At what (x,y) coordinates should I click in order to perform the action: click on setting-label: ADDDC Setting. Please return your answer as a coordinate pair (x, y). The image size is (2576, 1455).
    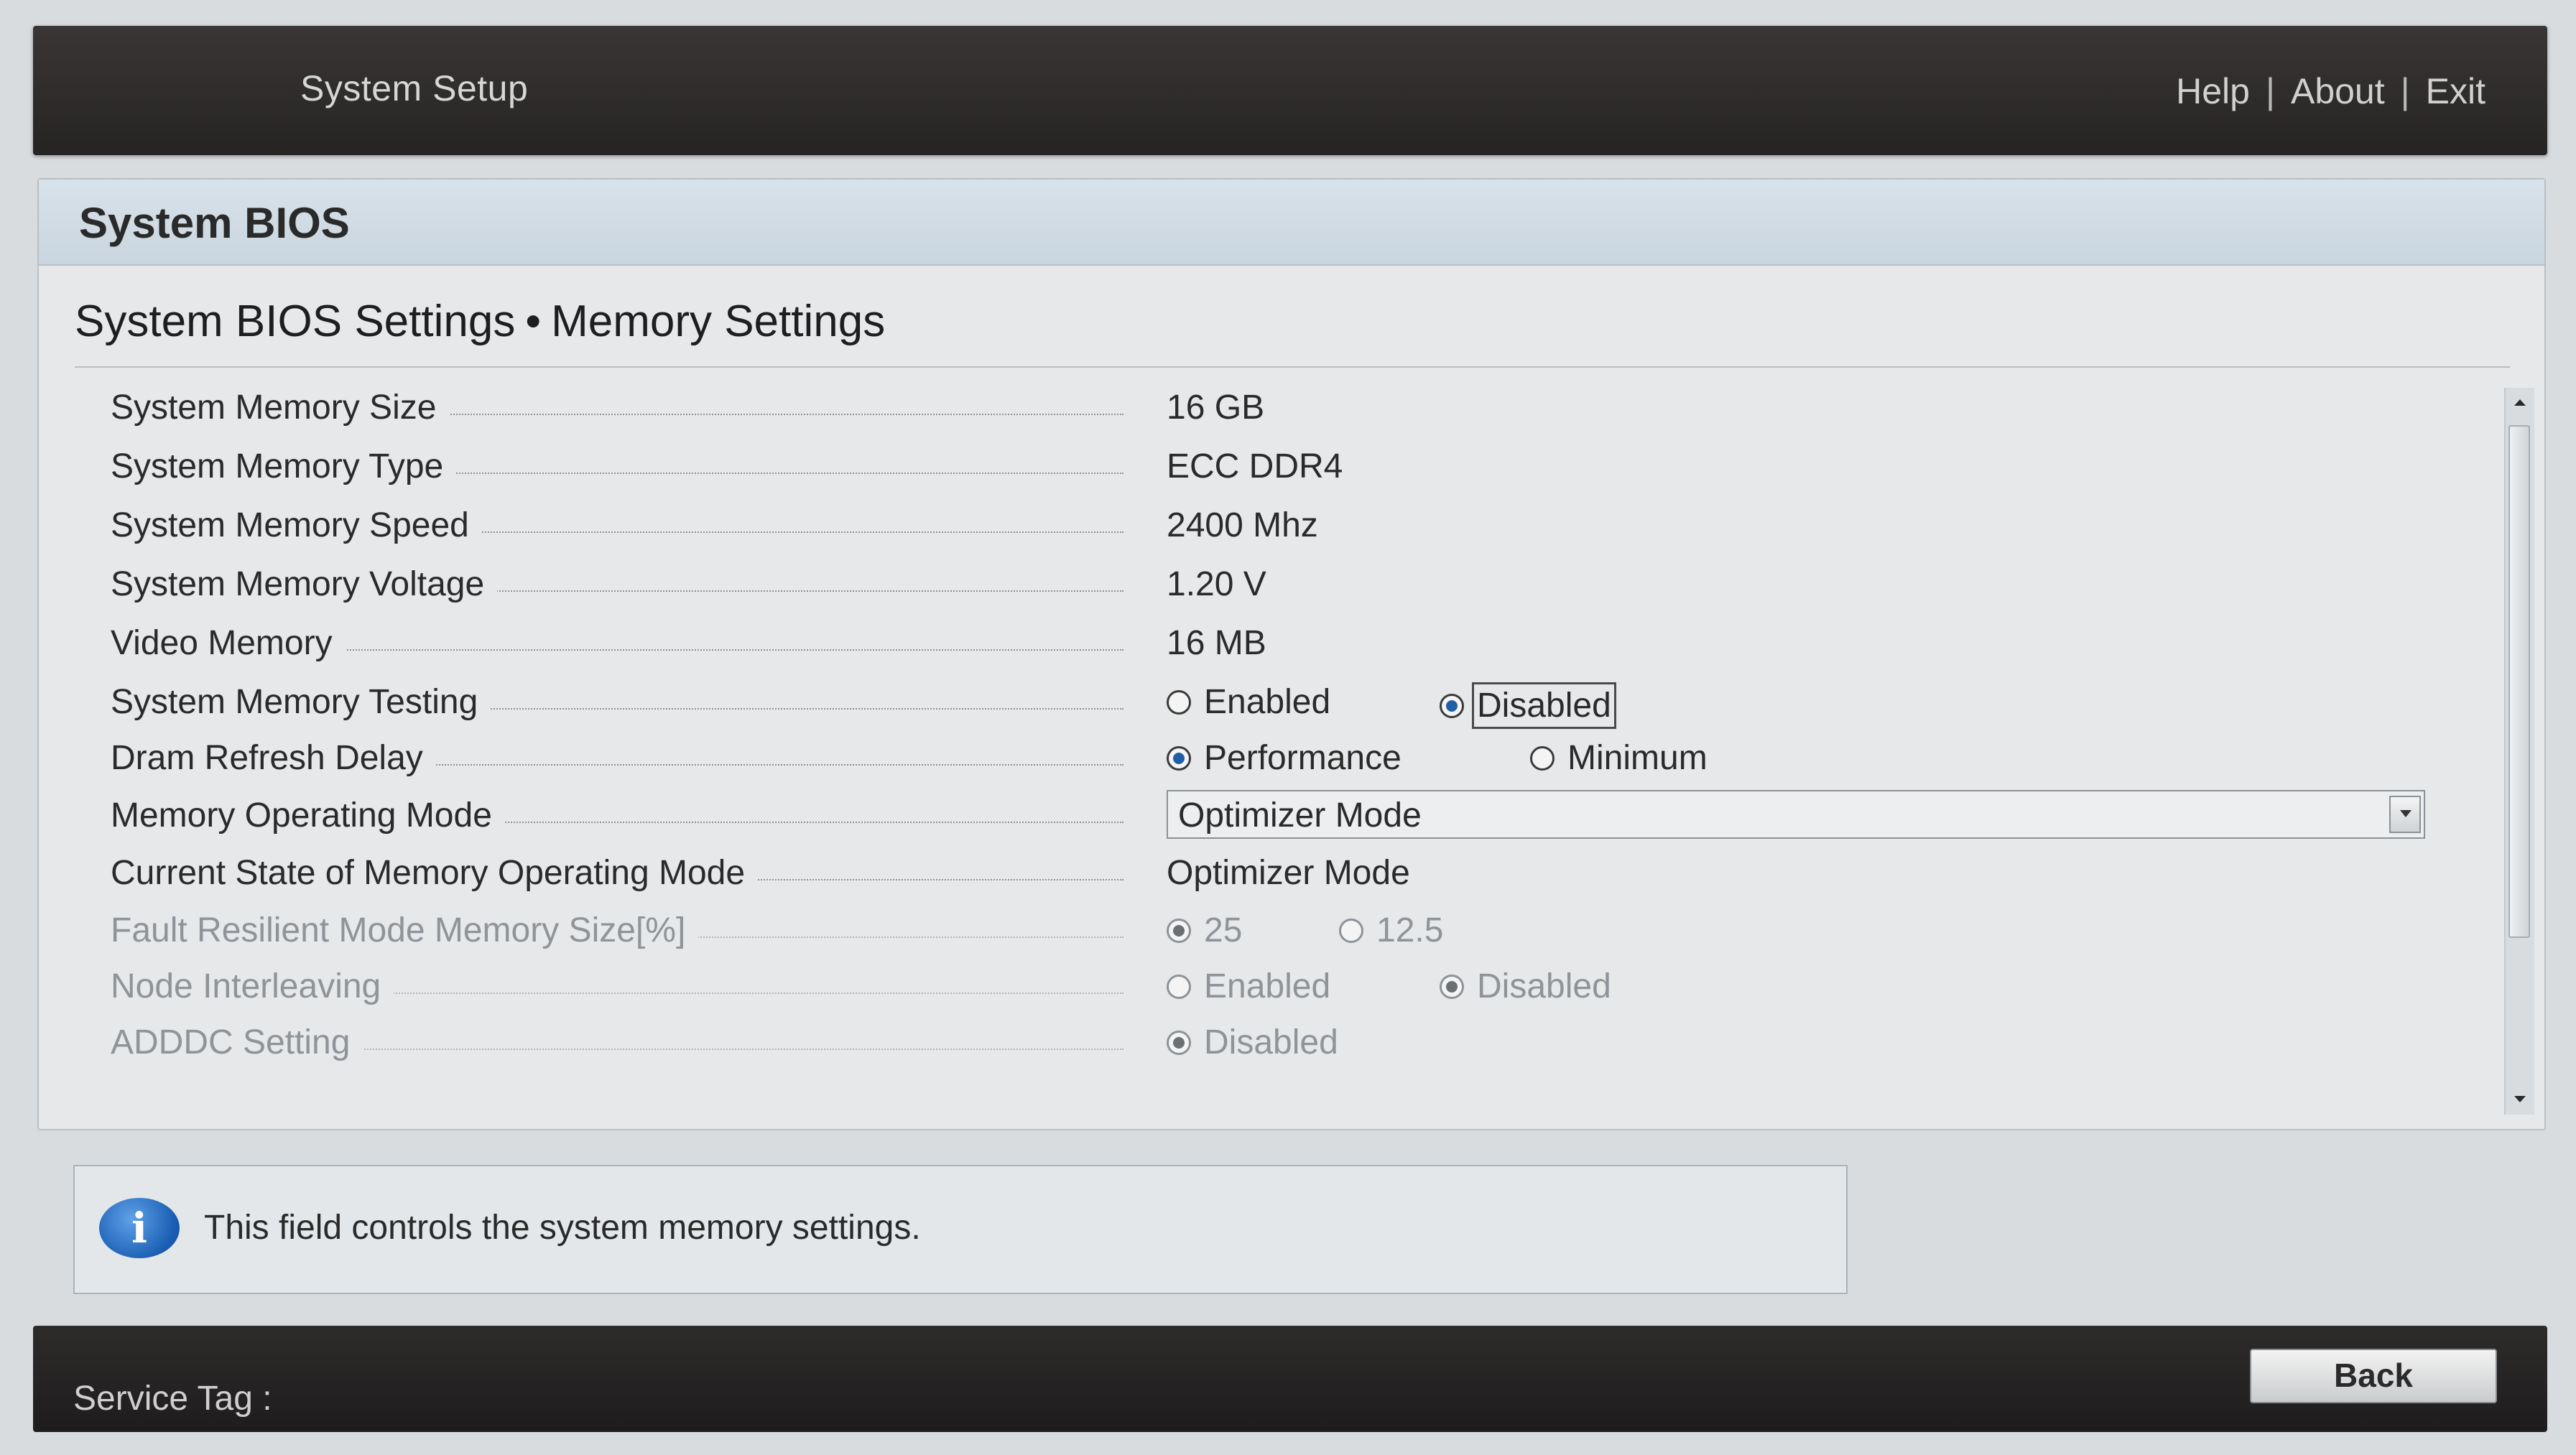
    Looking at the image, I should click on (237, 1042).